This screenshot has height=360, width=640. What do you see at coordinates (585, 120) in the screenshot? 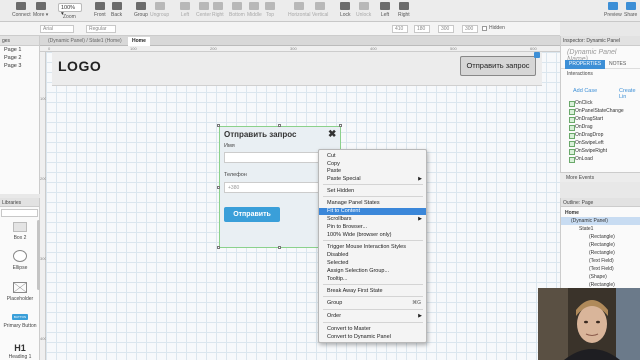
I see `event-item: OnDragStart` at bounding box center [585, 120].